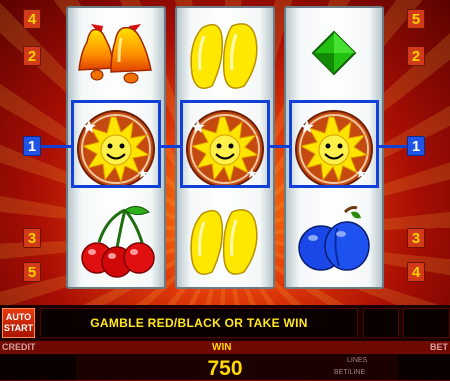 Image resolution: width=450 pixels, height=381 pixels. I want to click on credit-display, so click(38, 367).